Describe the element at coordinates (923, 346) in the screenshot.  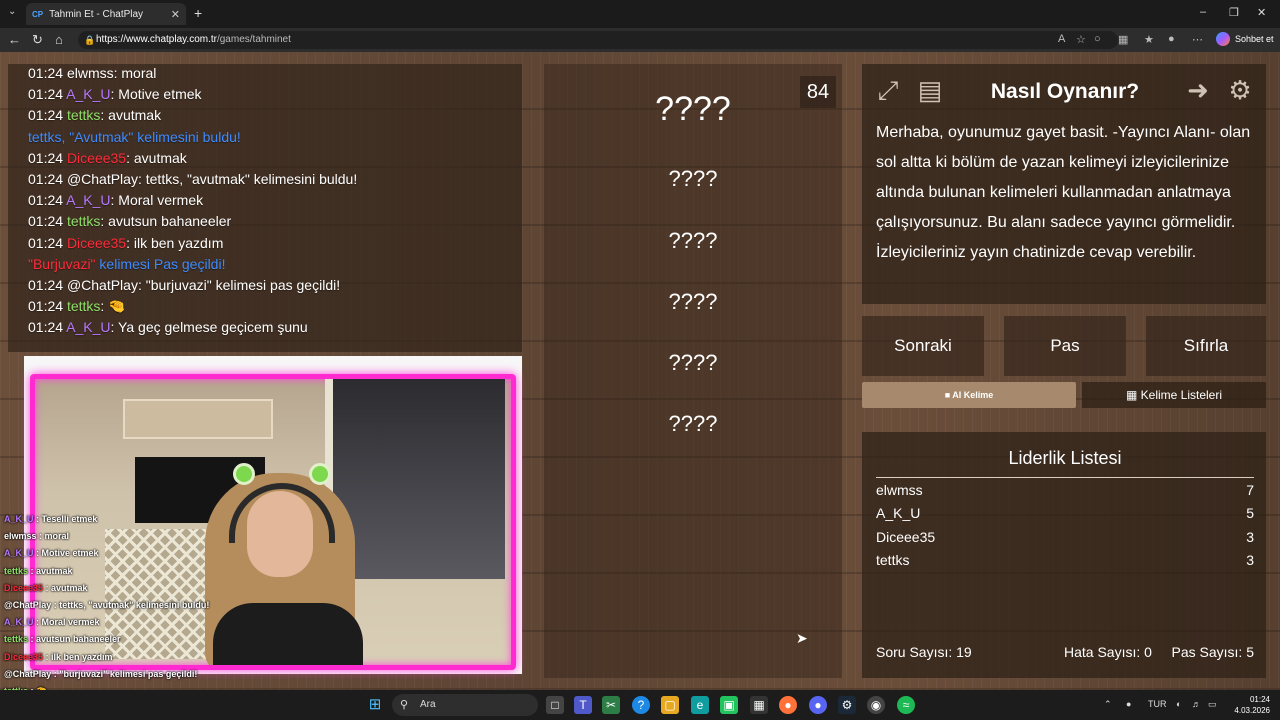
I see `next-button: Sonraki` at that location.